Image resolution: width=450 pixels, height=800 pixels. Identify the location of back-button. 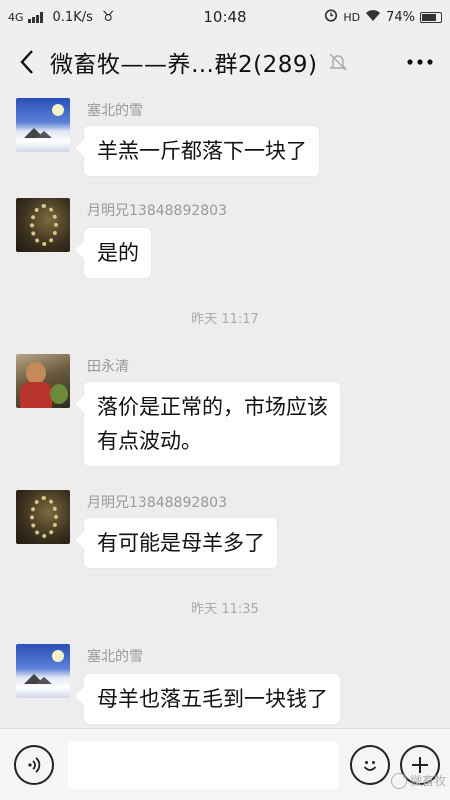
(27, 62).